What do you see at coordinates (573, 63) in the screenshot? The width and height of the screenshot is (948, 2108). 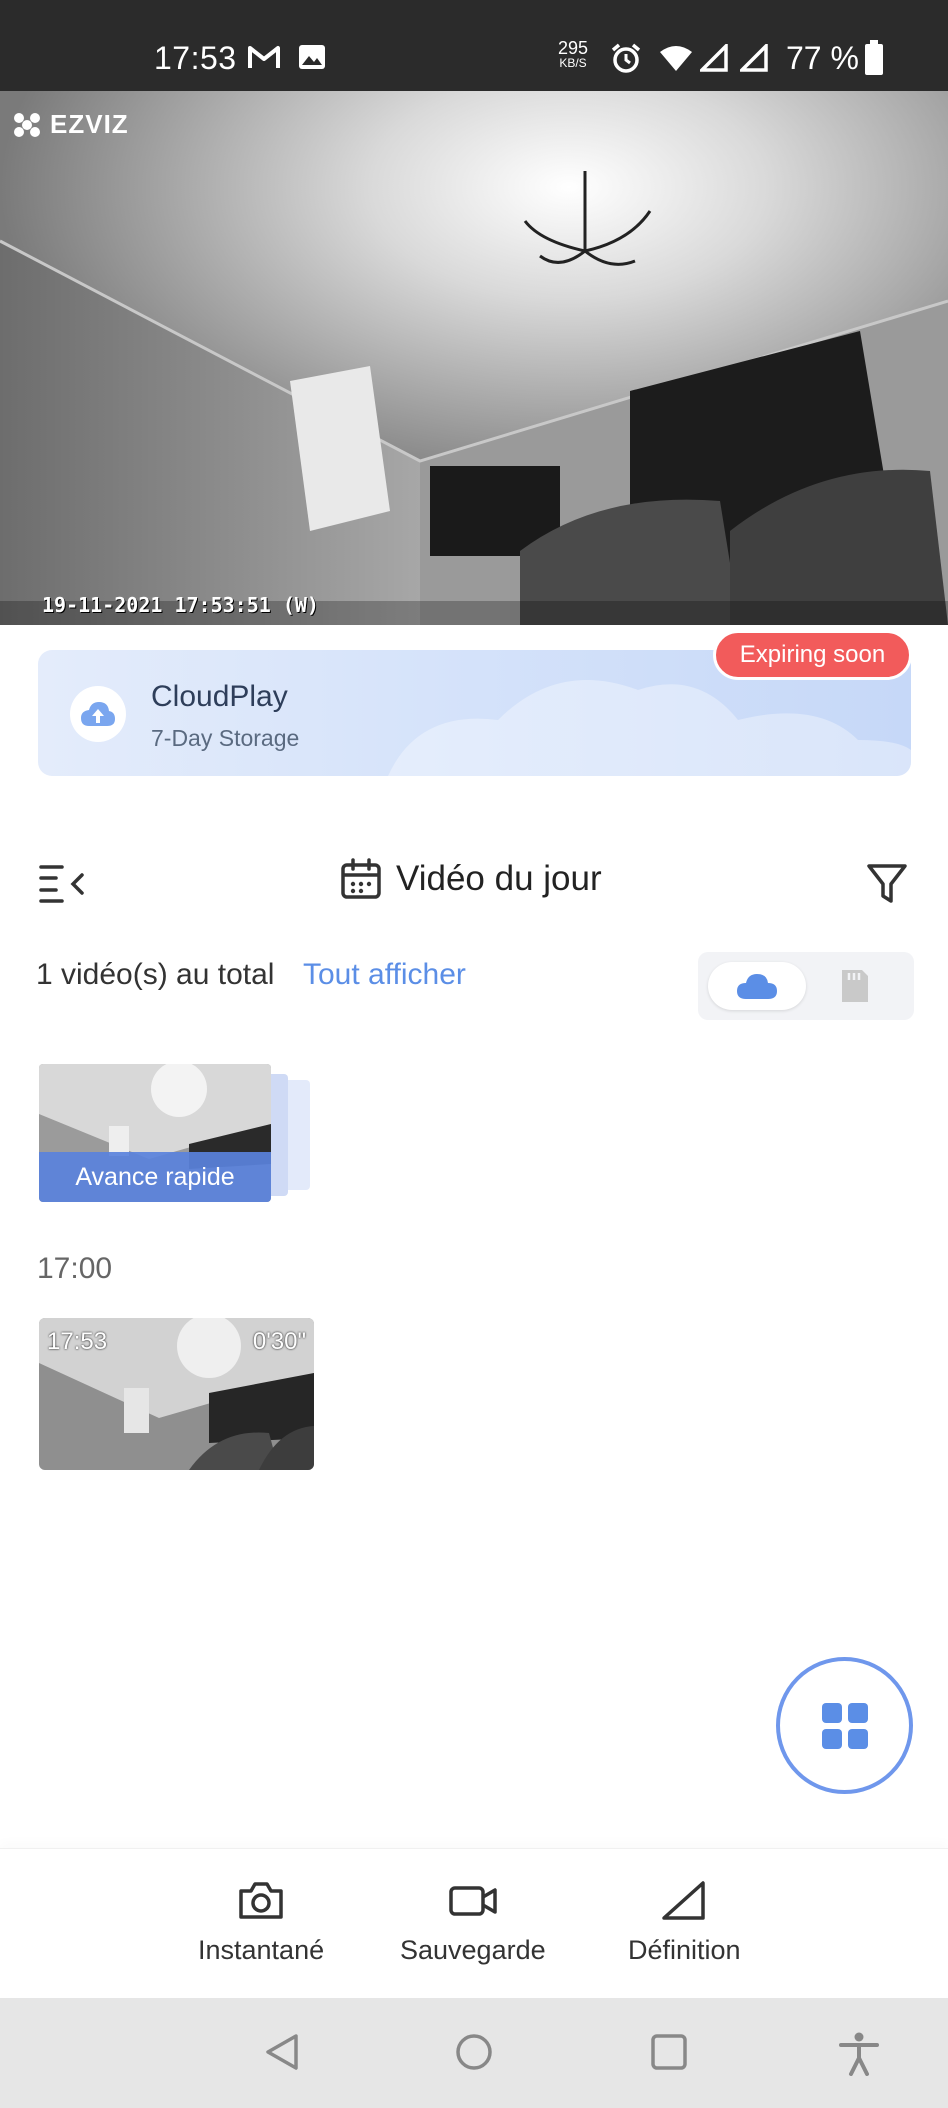 I see `network-speed-unit: KB/S` at bounding box center [573, 63].